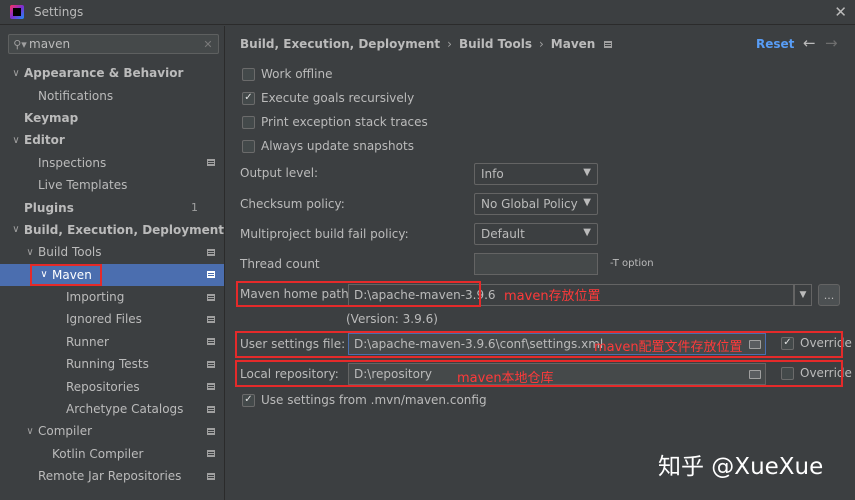  What do you see at coordinates (536, 234) in the screenshot?
I see `multiproject-policy-select: Default ▼` at bounding box center [536, 234].